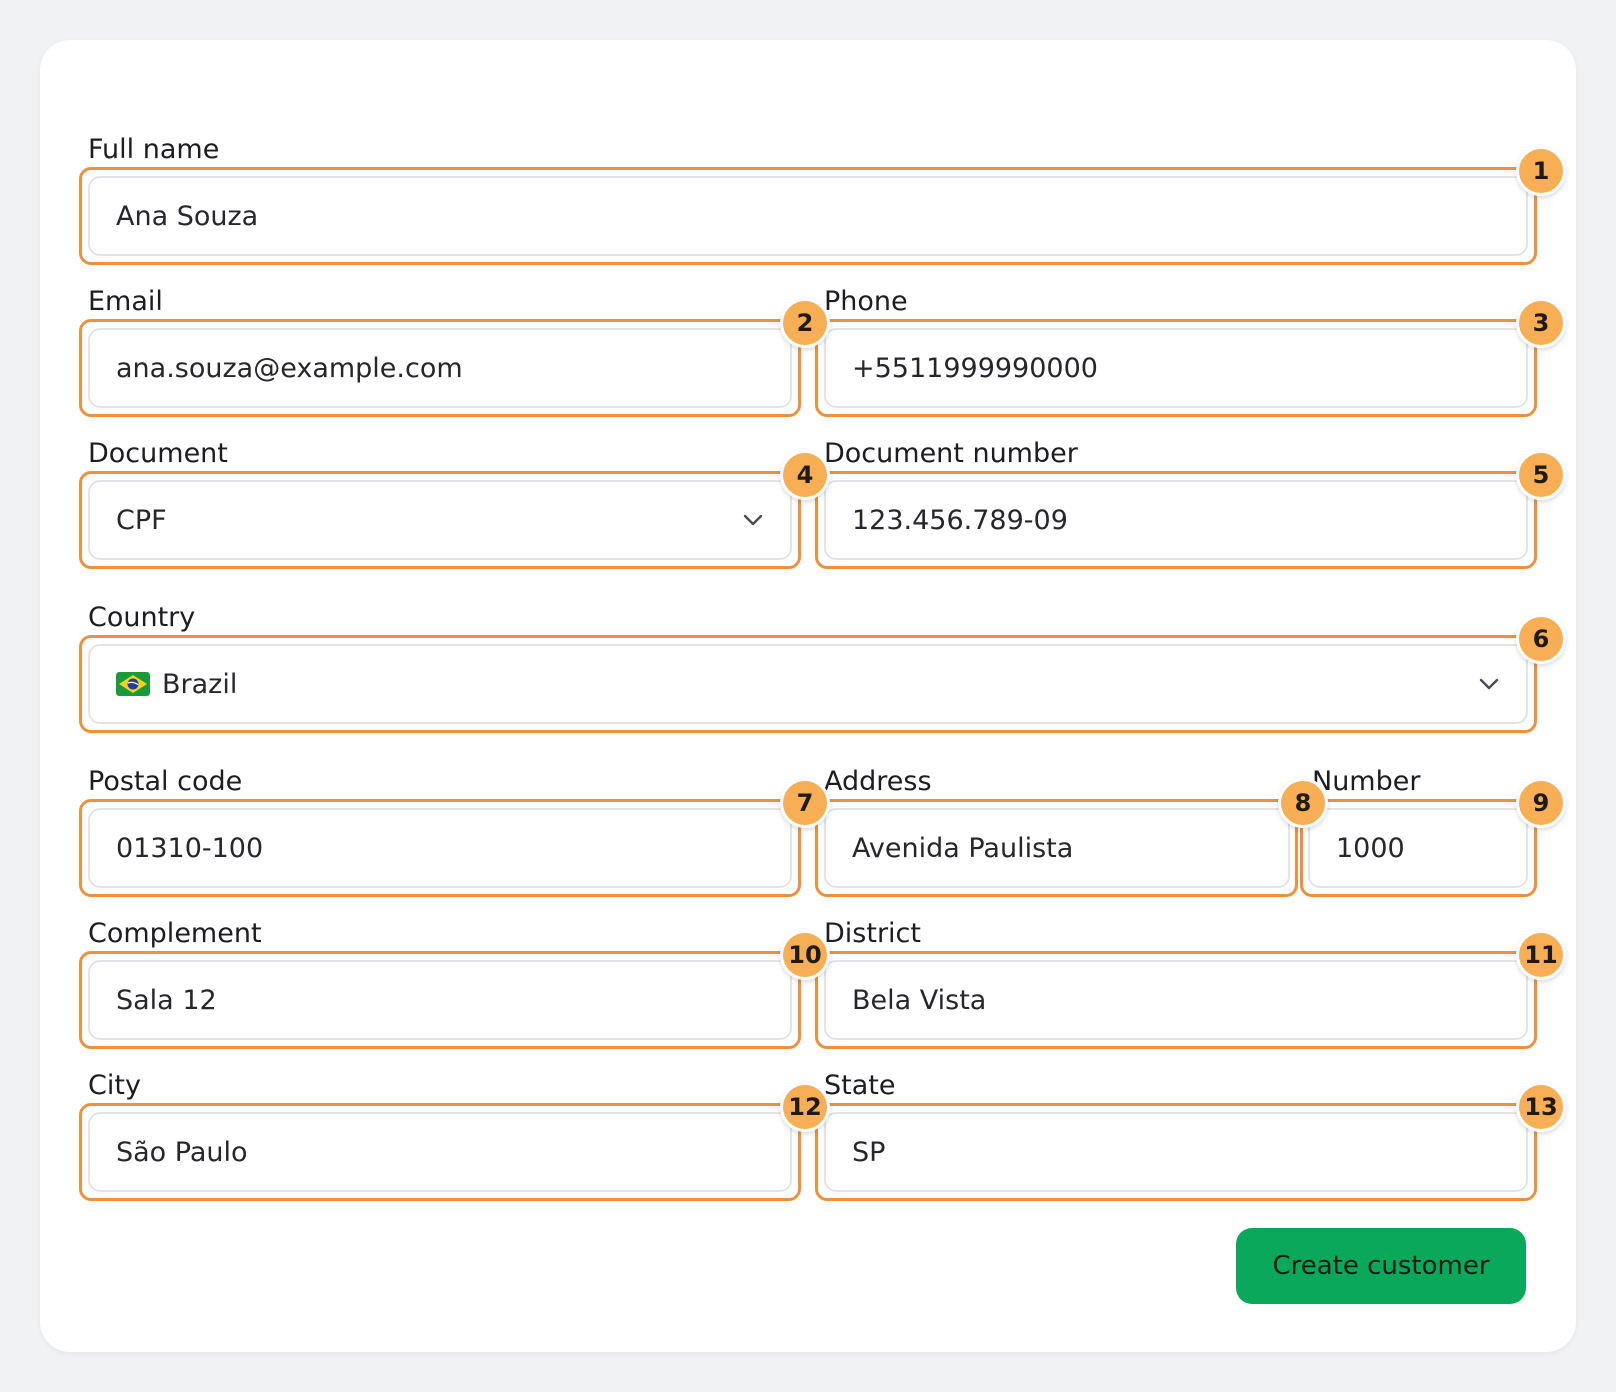 Image resolution: width=1616 pixels, height=1392 pixels. What do you see at coordinates (805, 323) in the screenshot?
I see `annotation-badge-2: 2` at bounding box center [805, 323].